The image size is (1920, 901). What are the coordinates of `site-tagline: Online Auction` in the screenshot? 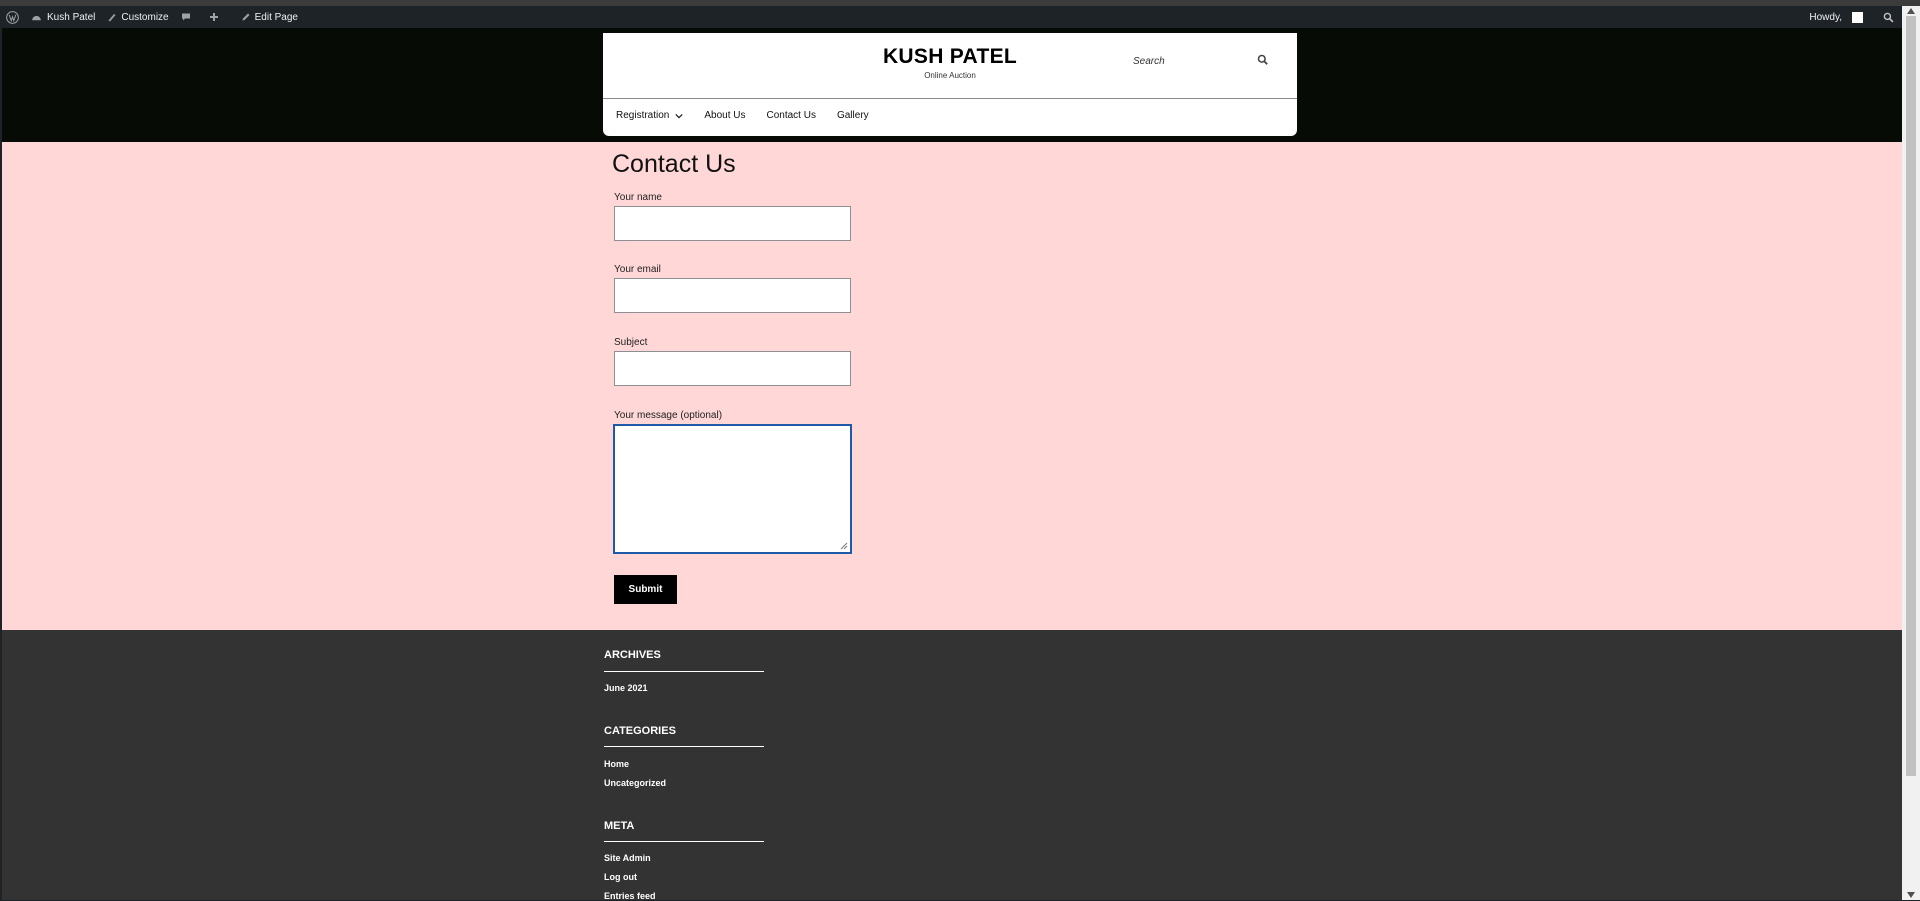 It's located at (950, 75).